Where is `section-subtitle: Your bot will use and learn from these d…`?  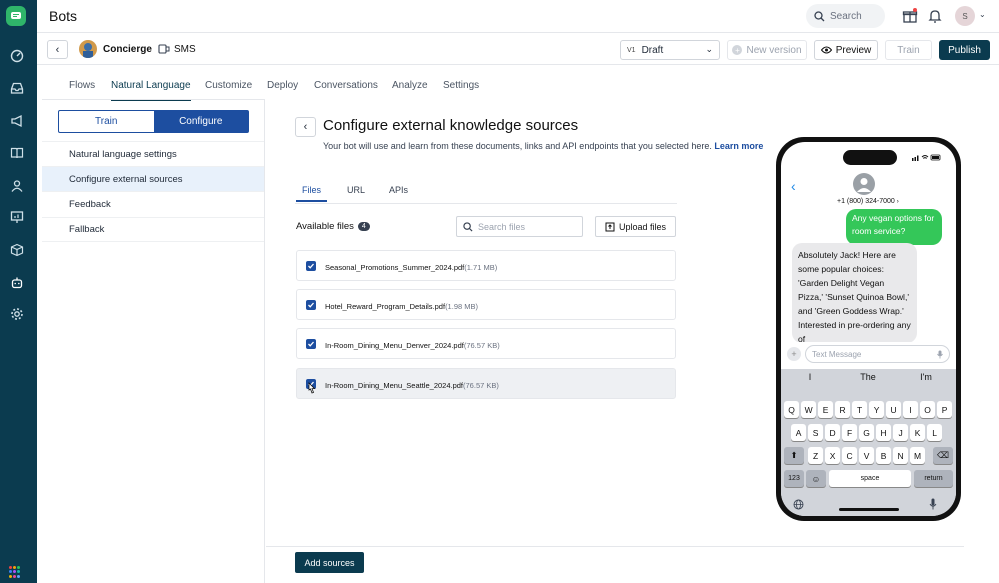 section-subtitle: Your bot will use and learn from these d… is located at coordinates (543, 146).